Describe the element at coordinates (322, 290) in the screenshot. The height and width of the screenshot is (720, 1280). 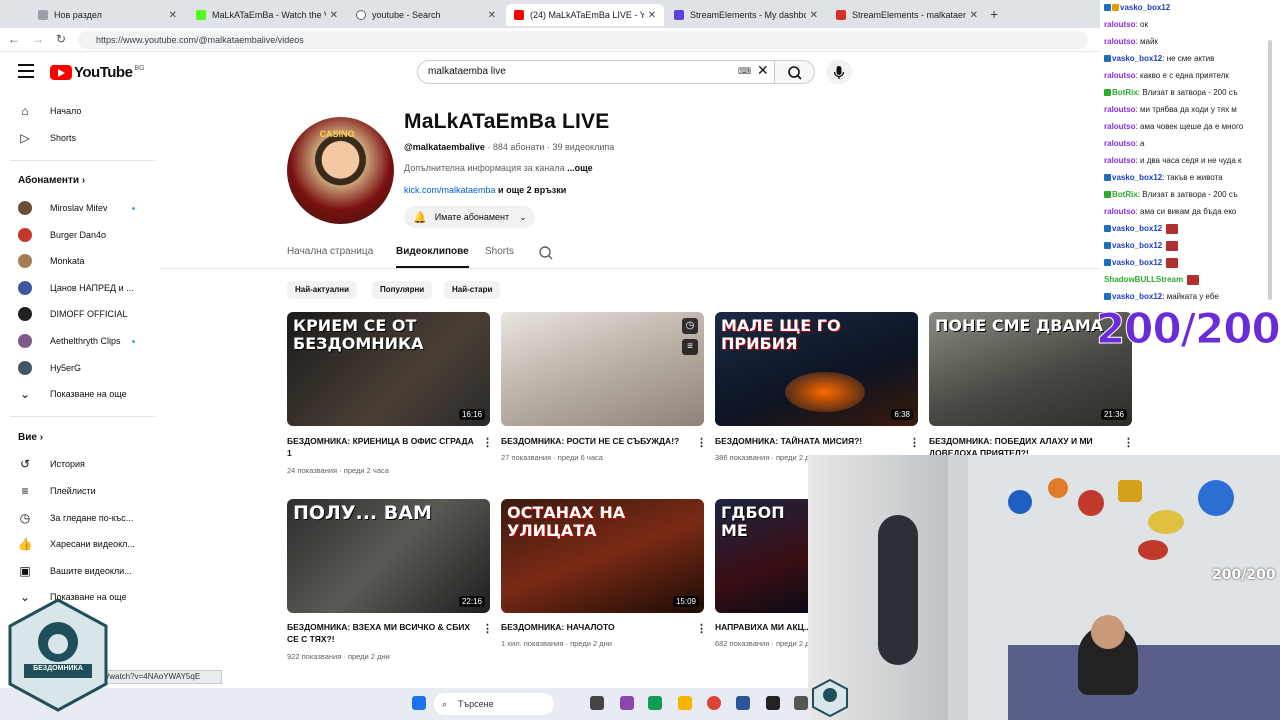
I see `chip-latest: Най-актуални` at that location.